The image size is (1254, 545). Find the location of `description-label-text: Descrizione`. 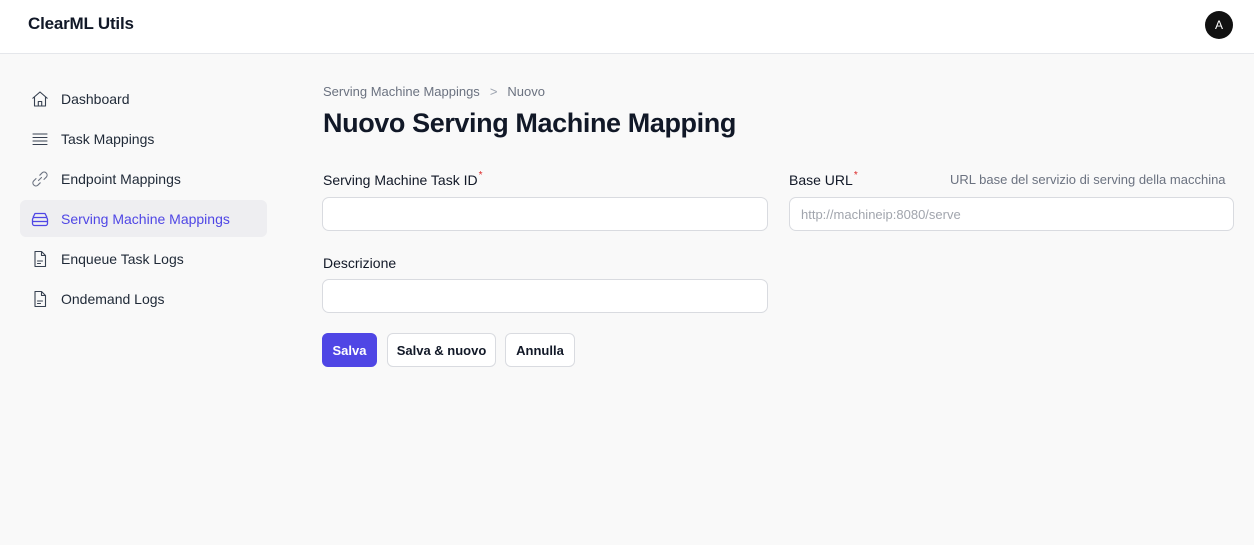

description-label-text: Descrizione is located at coordinates (360, 263).